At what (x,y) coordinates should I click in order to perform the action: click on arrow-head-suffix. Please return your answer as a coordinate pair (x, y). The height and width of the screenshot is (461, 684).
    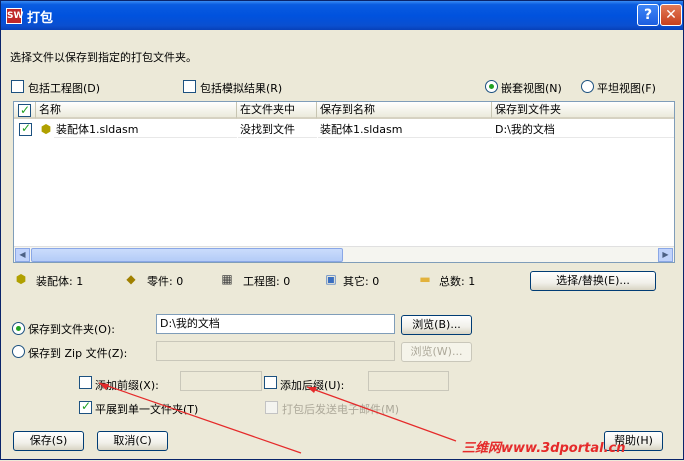
    Looking at the image, I should click on (312, 390).